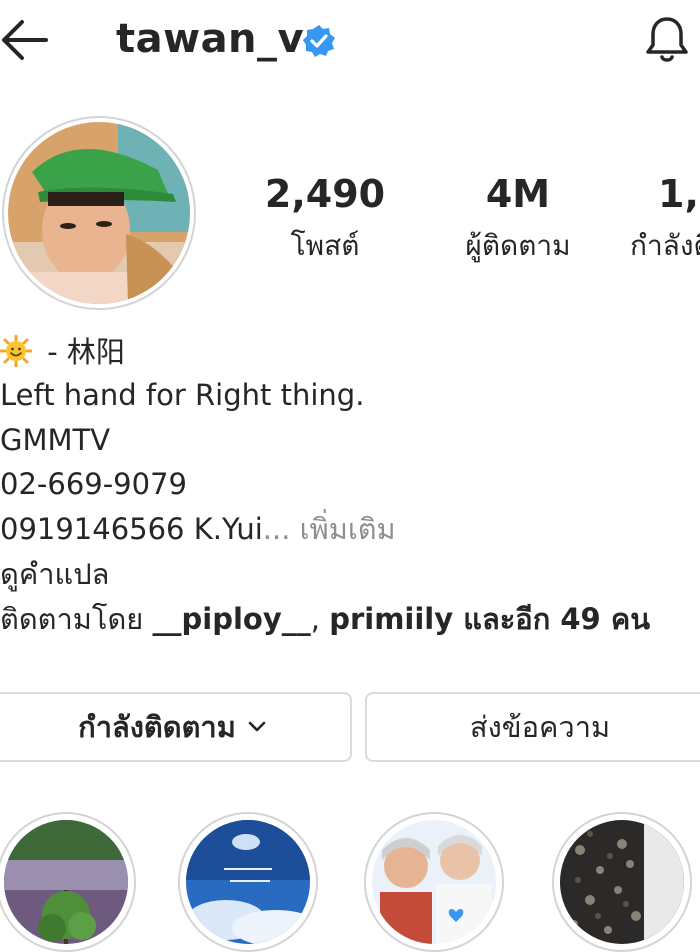 The width and height of the screenshot is (700, 952). I want to click on profile-username: tawan_v, so click(210, 39).